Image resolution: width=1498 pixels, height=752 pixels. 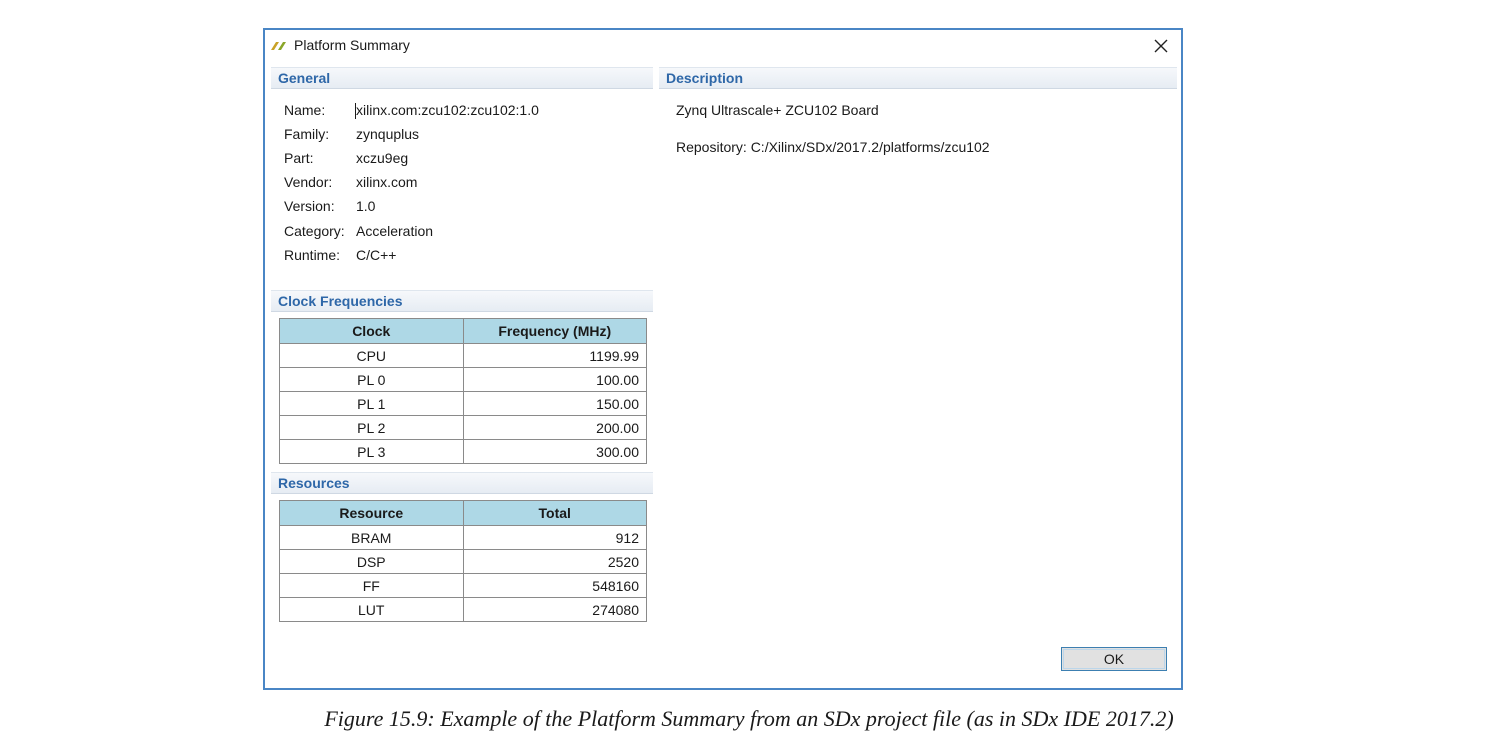 What do you see at coordinates (554, 537) in the screenshot?
I see `resource-total-cell: 912` at bounding box center [554, 537].